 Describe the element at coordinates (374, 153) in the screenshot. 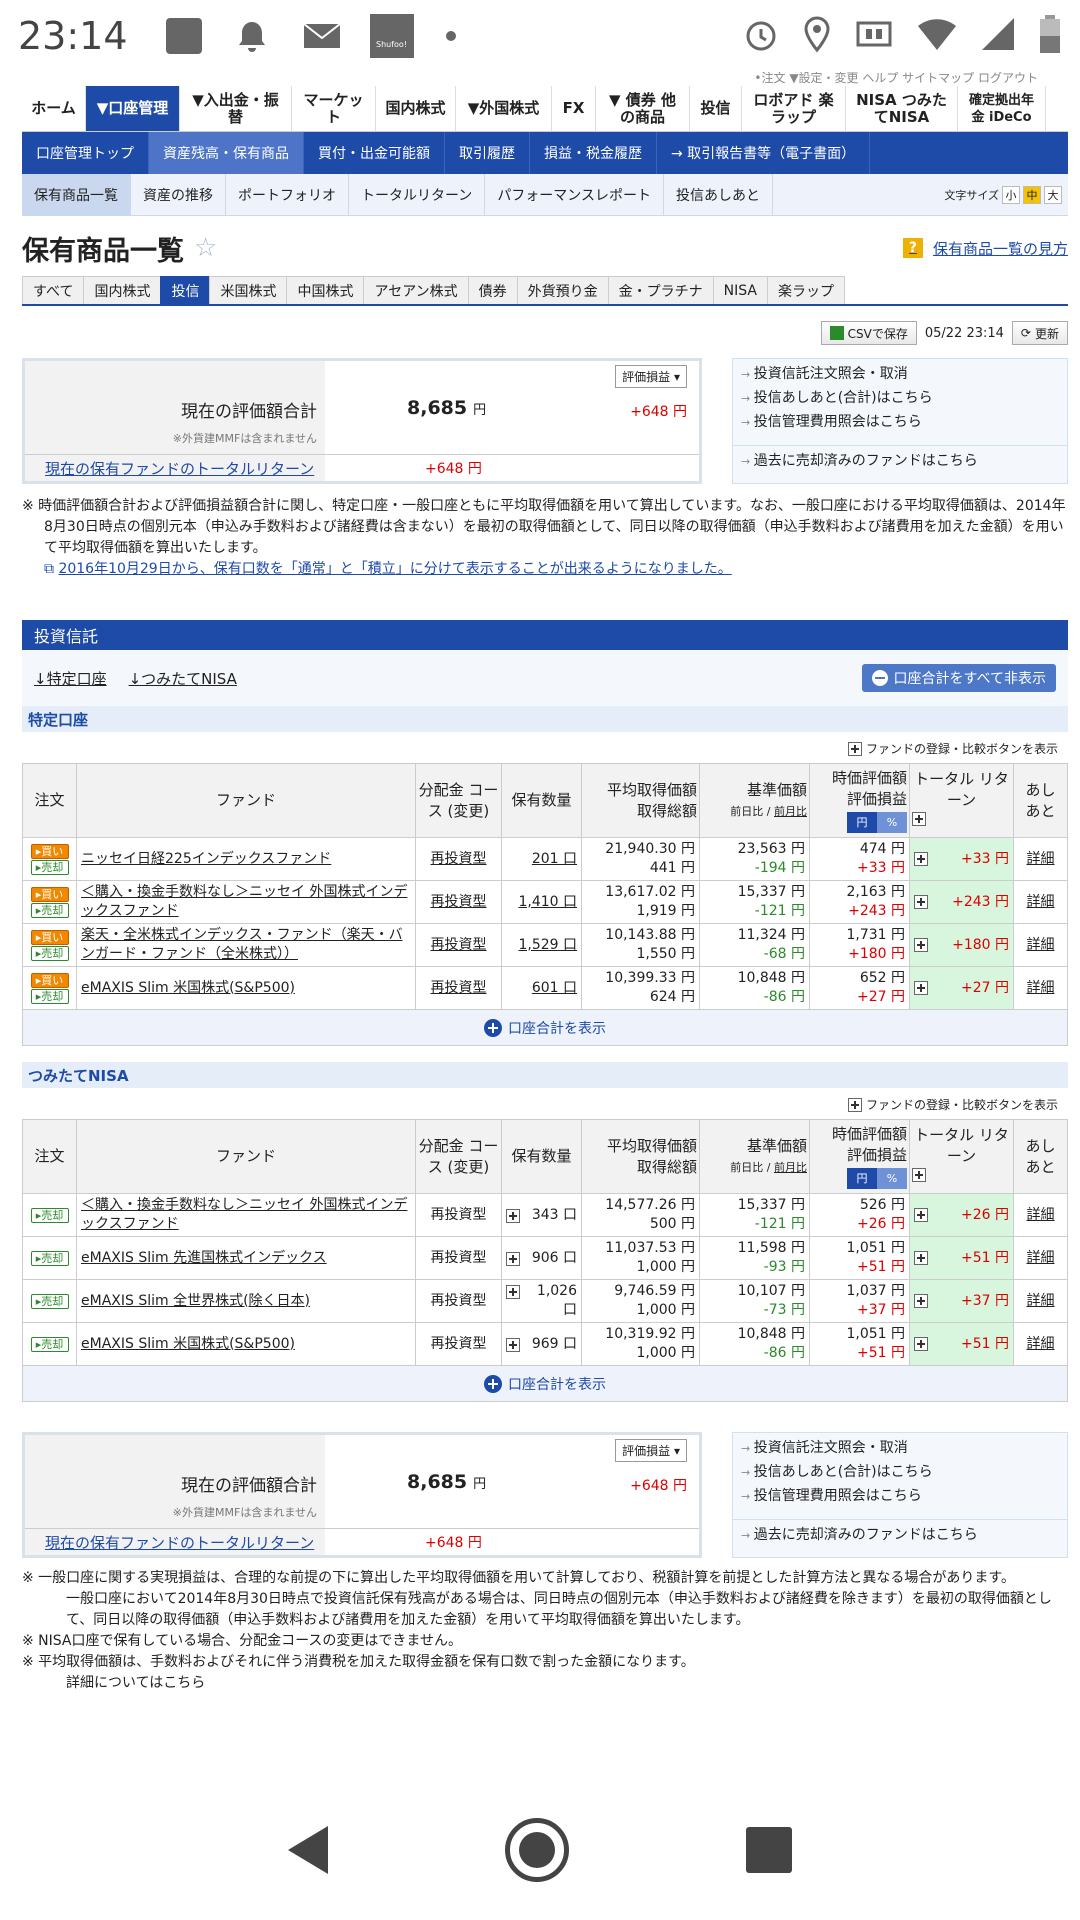

I see `snav-buying-power: 買付・出金可能額` at that location.